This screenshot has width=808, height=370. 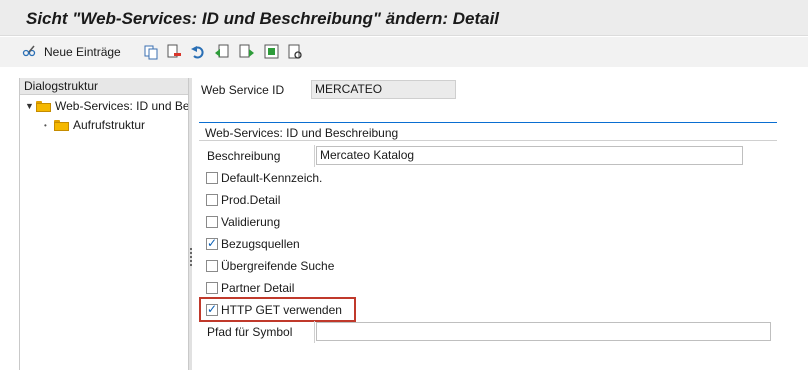 I want to click on symbol-path-label: Pfad für Symbol, so click(x=250, y=332).